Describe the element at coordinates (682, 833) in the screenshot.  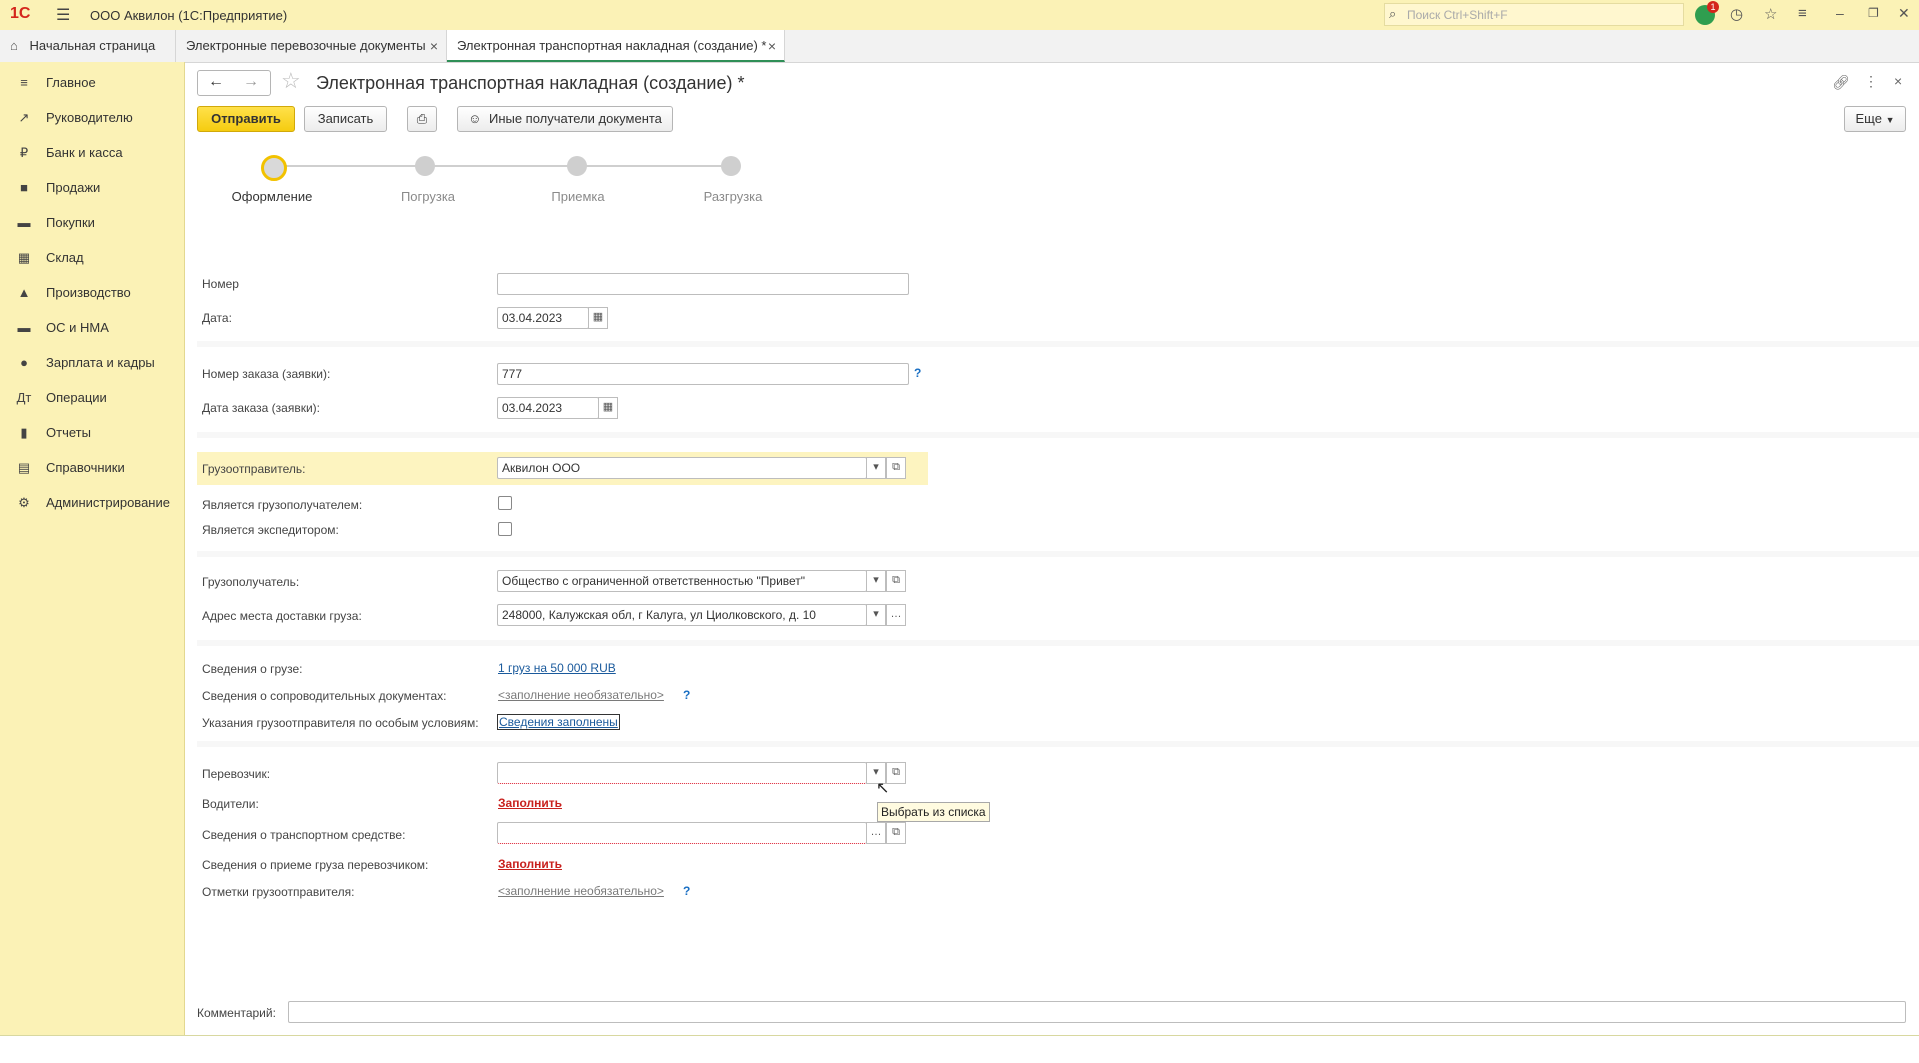
I see `vehicle-input` at that location.